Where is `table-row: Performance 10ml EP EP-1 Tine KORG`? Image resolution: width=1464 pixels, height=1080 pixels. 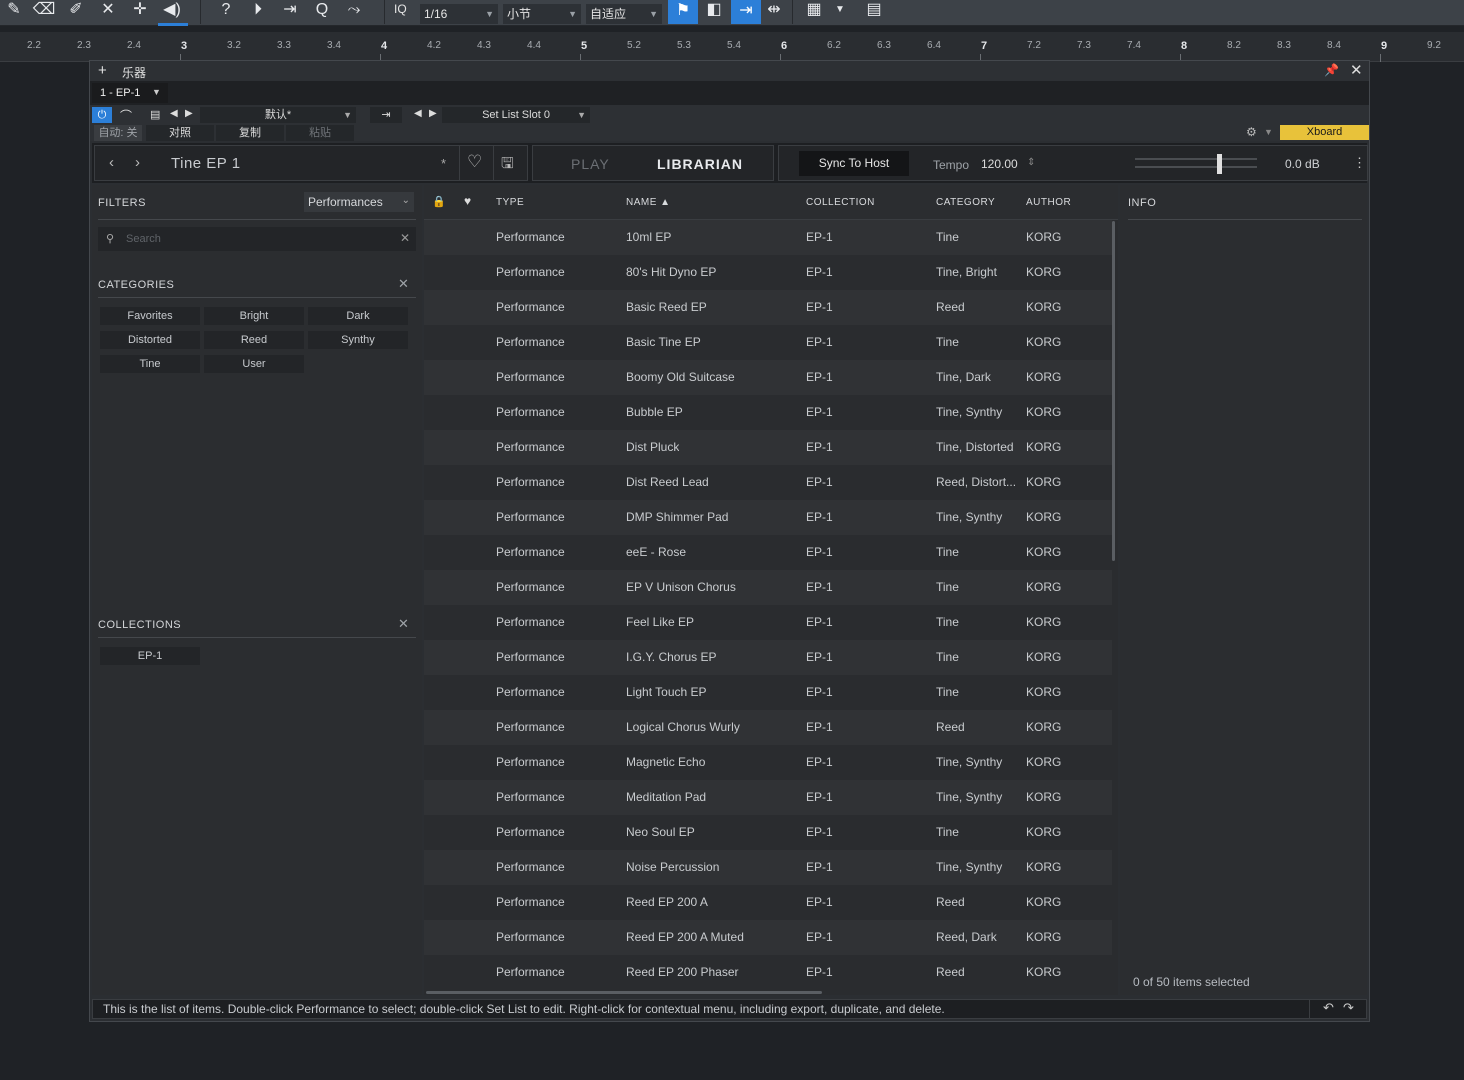 table-row: Performance 10ml EP EP-1 Tine KORG is located at coordinates (768, 237).